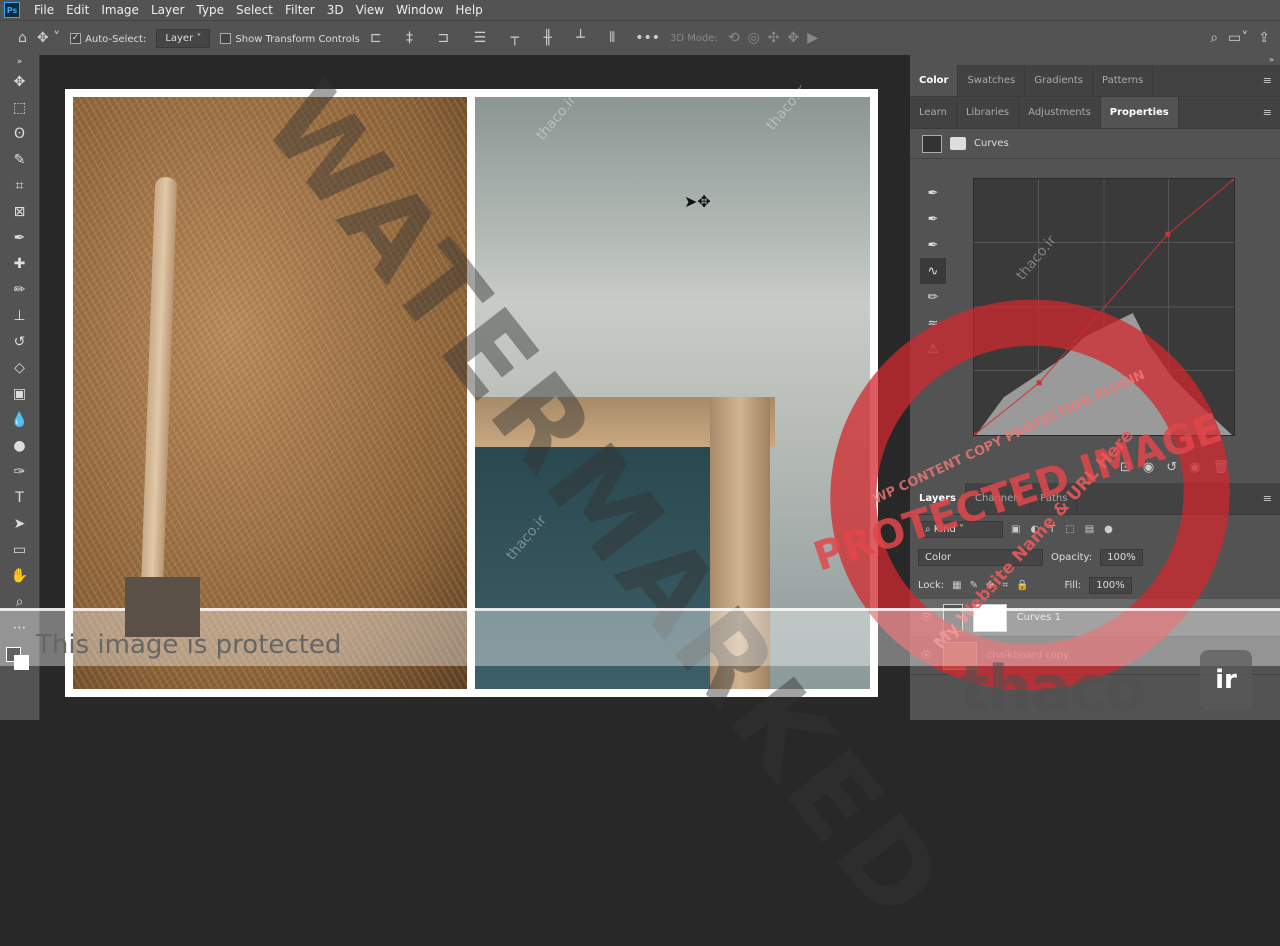 The width and height of the screenshot is (1280, 946). I want to click on tab-learn: Learn, so click(933, 112).